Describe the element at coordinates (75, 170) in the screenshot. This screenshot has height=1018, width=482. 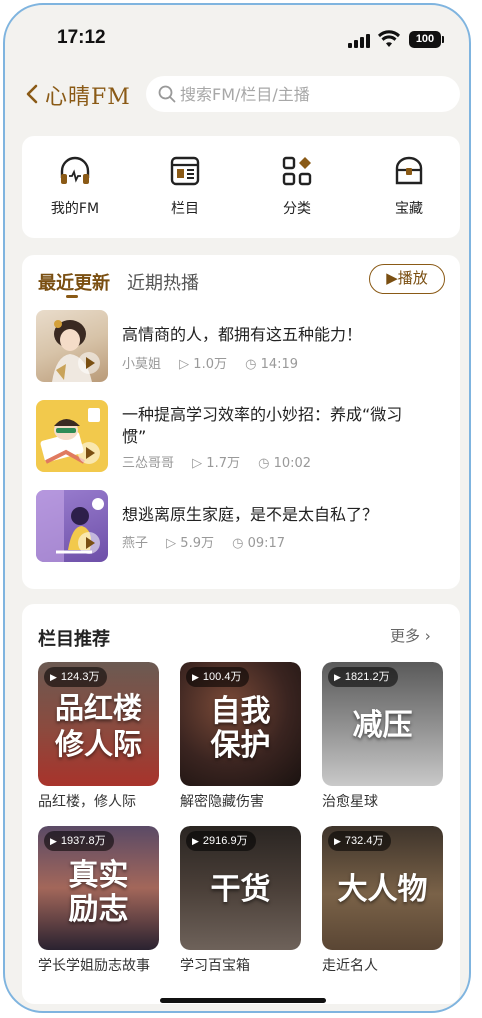
I see `headphones-icon` at that location.